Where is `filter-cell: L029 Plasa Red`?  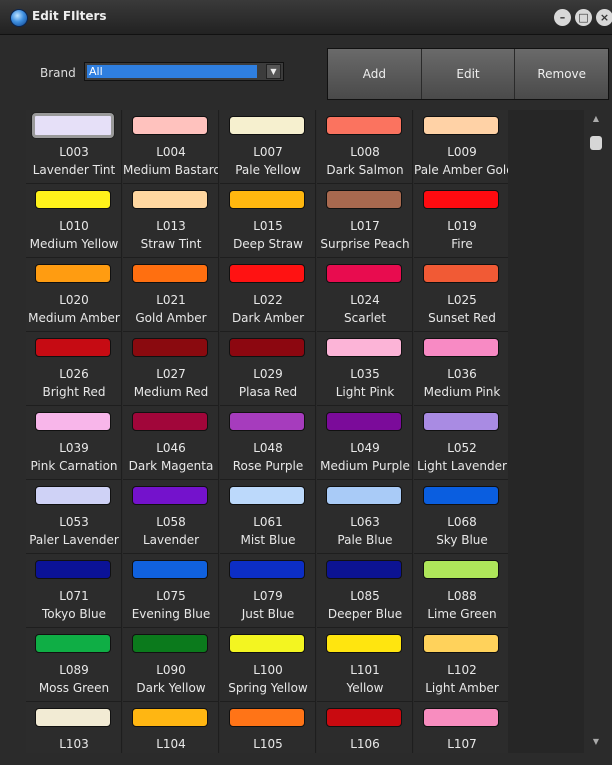
filter-cell: L029 Plasa Red is located at coordinates (268, 369).